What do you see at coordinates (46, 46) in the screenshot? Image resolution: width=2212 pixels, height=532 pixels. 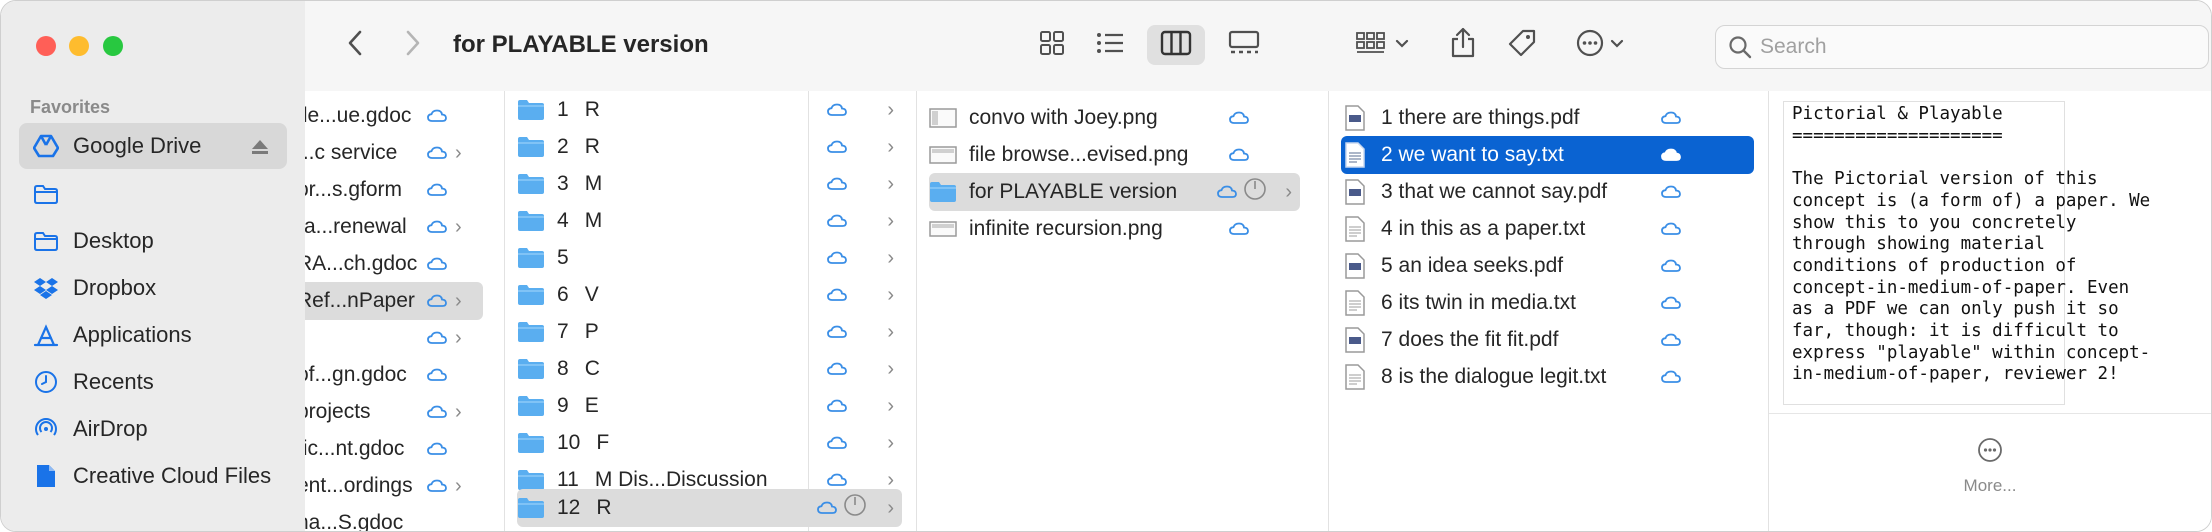 I see `close-window-button` at bounding box center [46, 46].